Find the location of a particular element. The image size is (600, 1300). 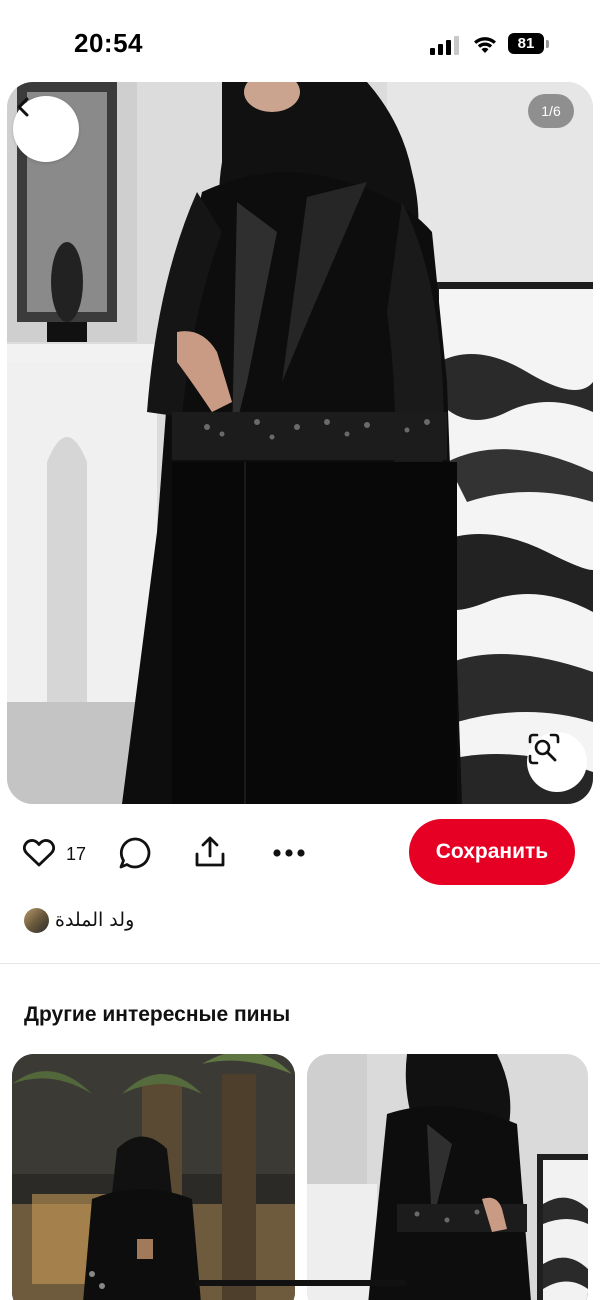

home-indicator is located at coordinates (301, 1283).